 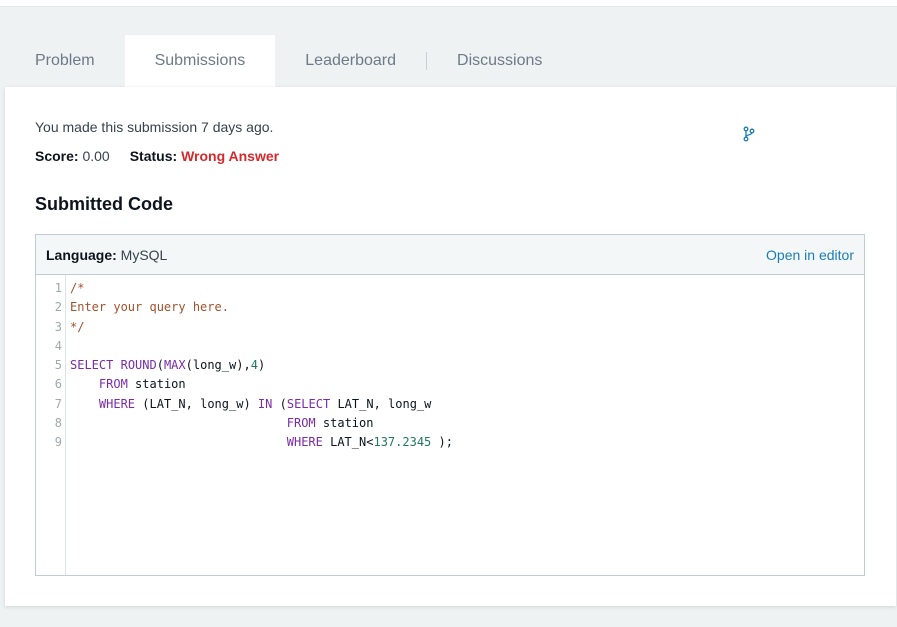 What do you see at coordinates (58, 384) in the screenshot?
I see `line-number: 6` at bounding box center [58, 384].